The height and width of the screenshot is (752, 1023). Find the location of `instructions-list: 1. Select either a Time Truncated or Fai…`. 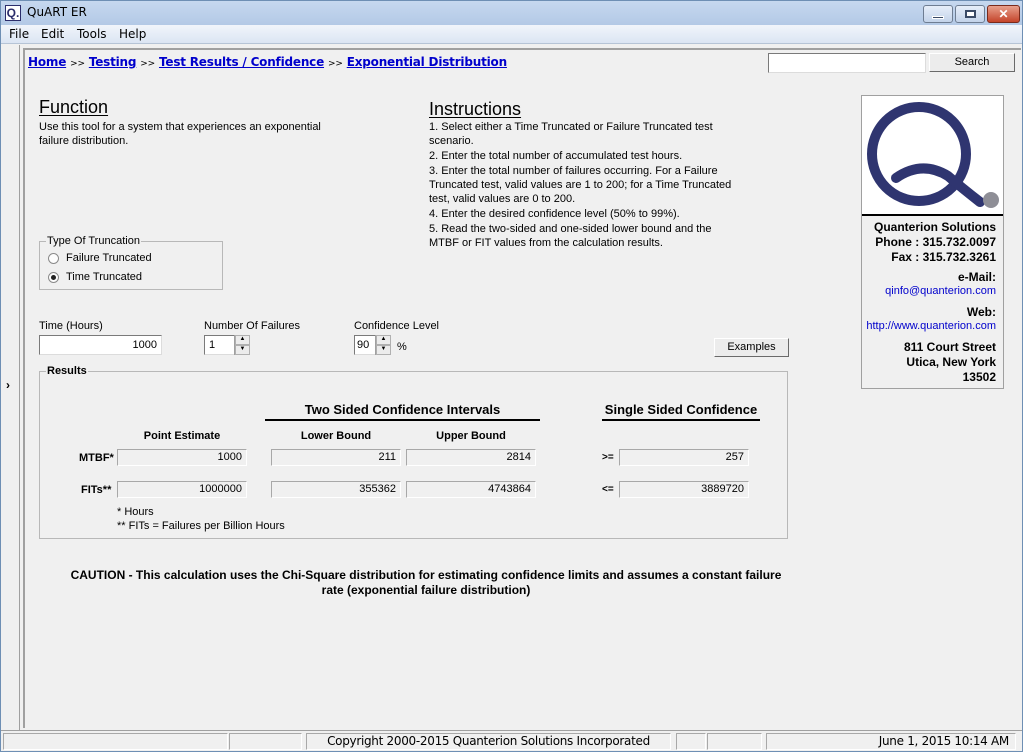

instructions-list: 1. Select either a Time Truncated or Fai… is located at coordinates (584, 185).